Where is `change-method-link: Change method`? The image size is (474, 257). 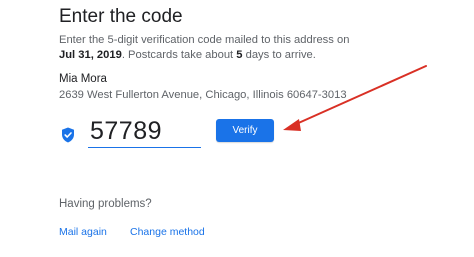 change-method-link: Change method is located at coordinates (167, 232).